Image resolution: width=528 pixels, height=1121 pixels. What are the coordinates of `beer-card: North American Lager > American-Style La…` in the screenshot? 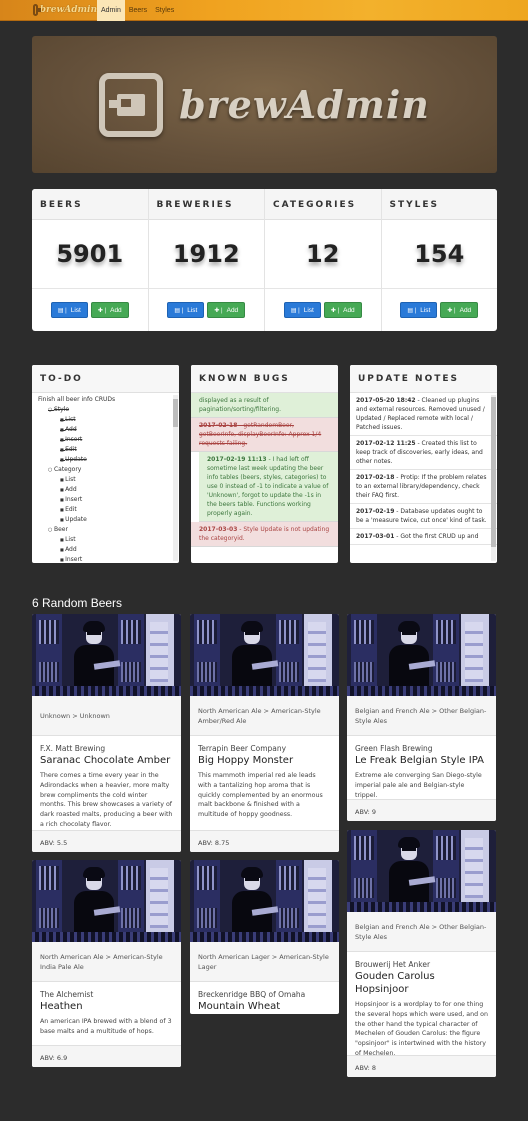 It's located at (264, 937).